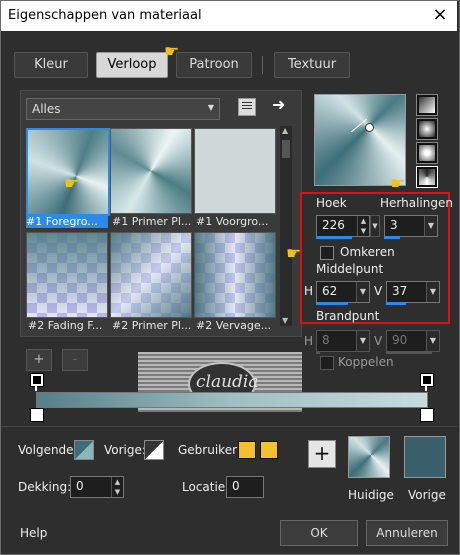  Describe the element at coordinates (440, 15) in the screenshot. I see `close-icon: ×` at that location.